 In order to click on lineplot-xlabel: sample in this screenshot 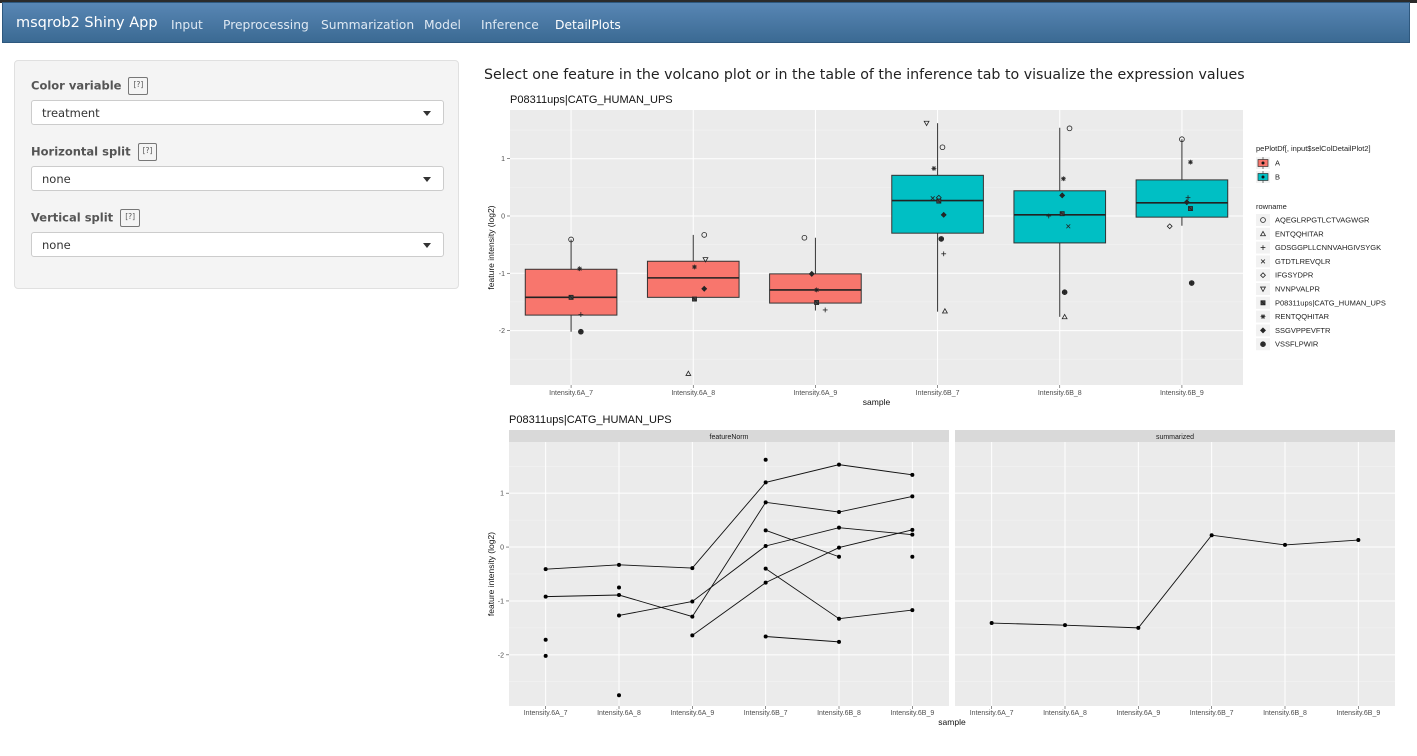, I will do `click(952, 722)`.